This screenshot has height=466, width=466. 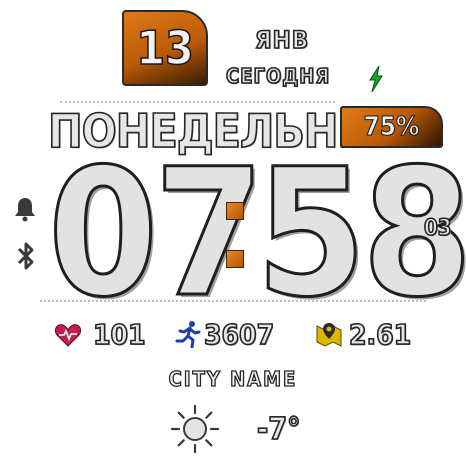 I want to click on steps-value: 3607, so click(x=239, y=334).